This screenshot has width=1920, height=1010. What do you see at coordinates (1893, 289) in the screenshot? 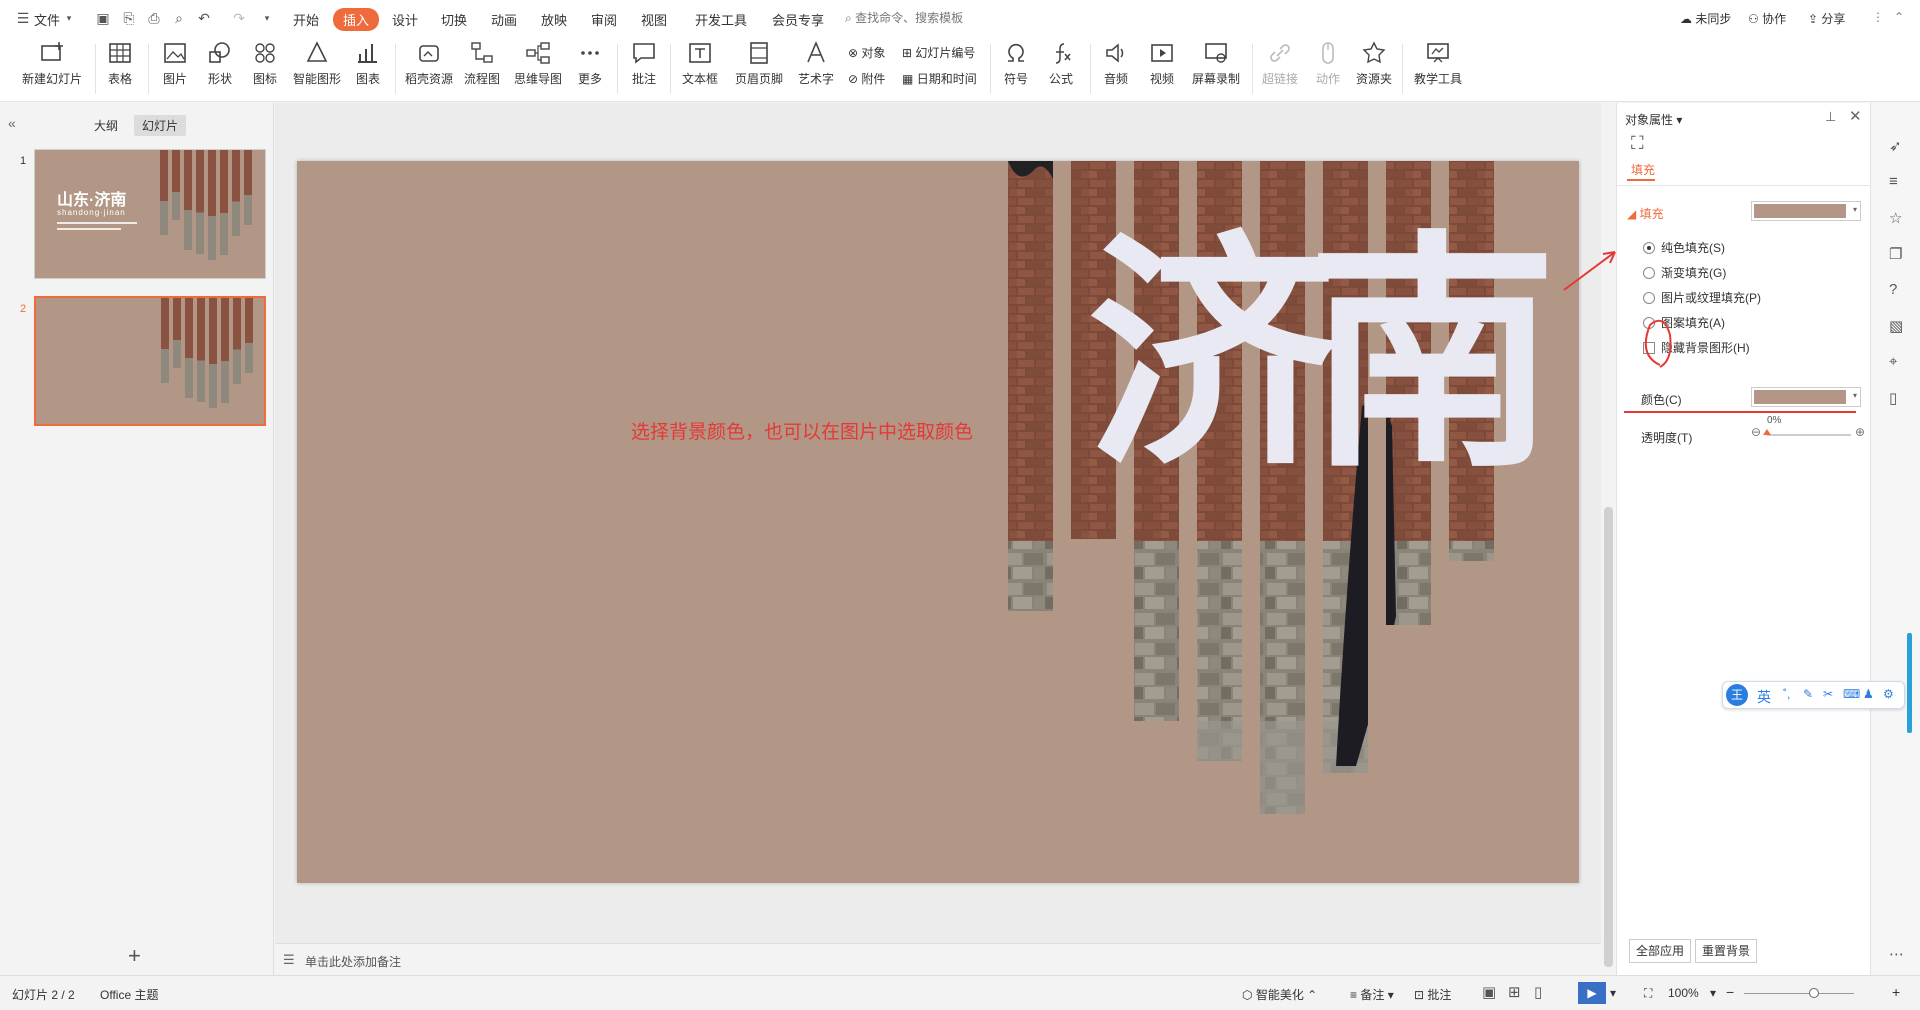
I see `help-icon: ?` at bounding box center [1893, 289].